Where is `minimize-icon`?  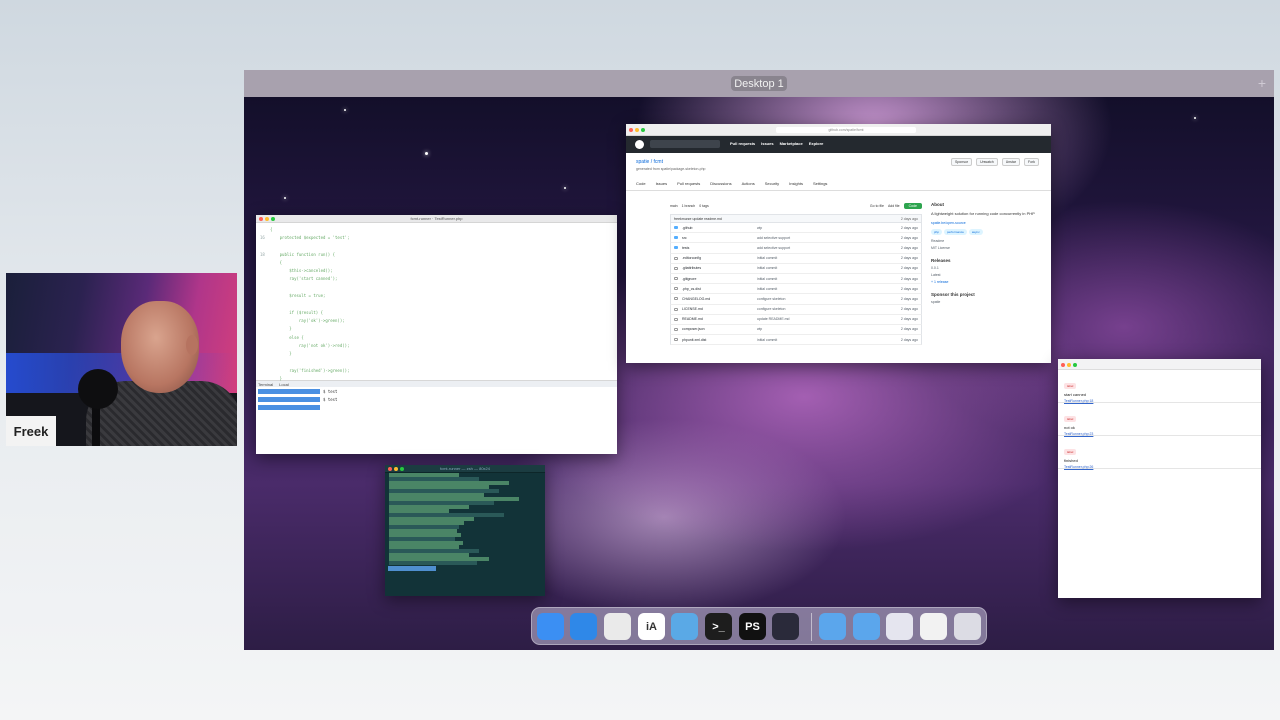 minimize-icon is located at coordinates (637, 130).